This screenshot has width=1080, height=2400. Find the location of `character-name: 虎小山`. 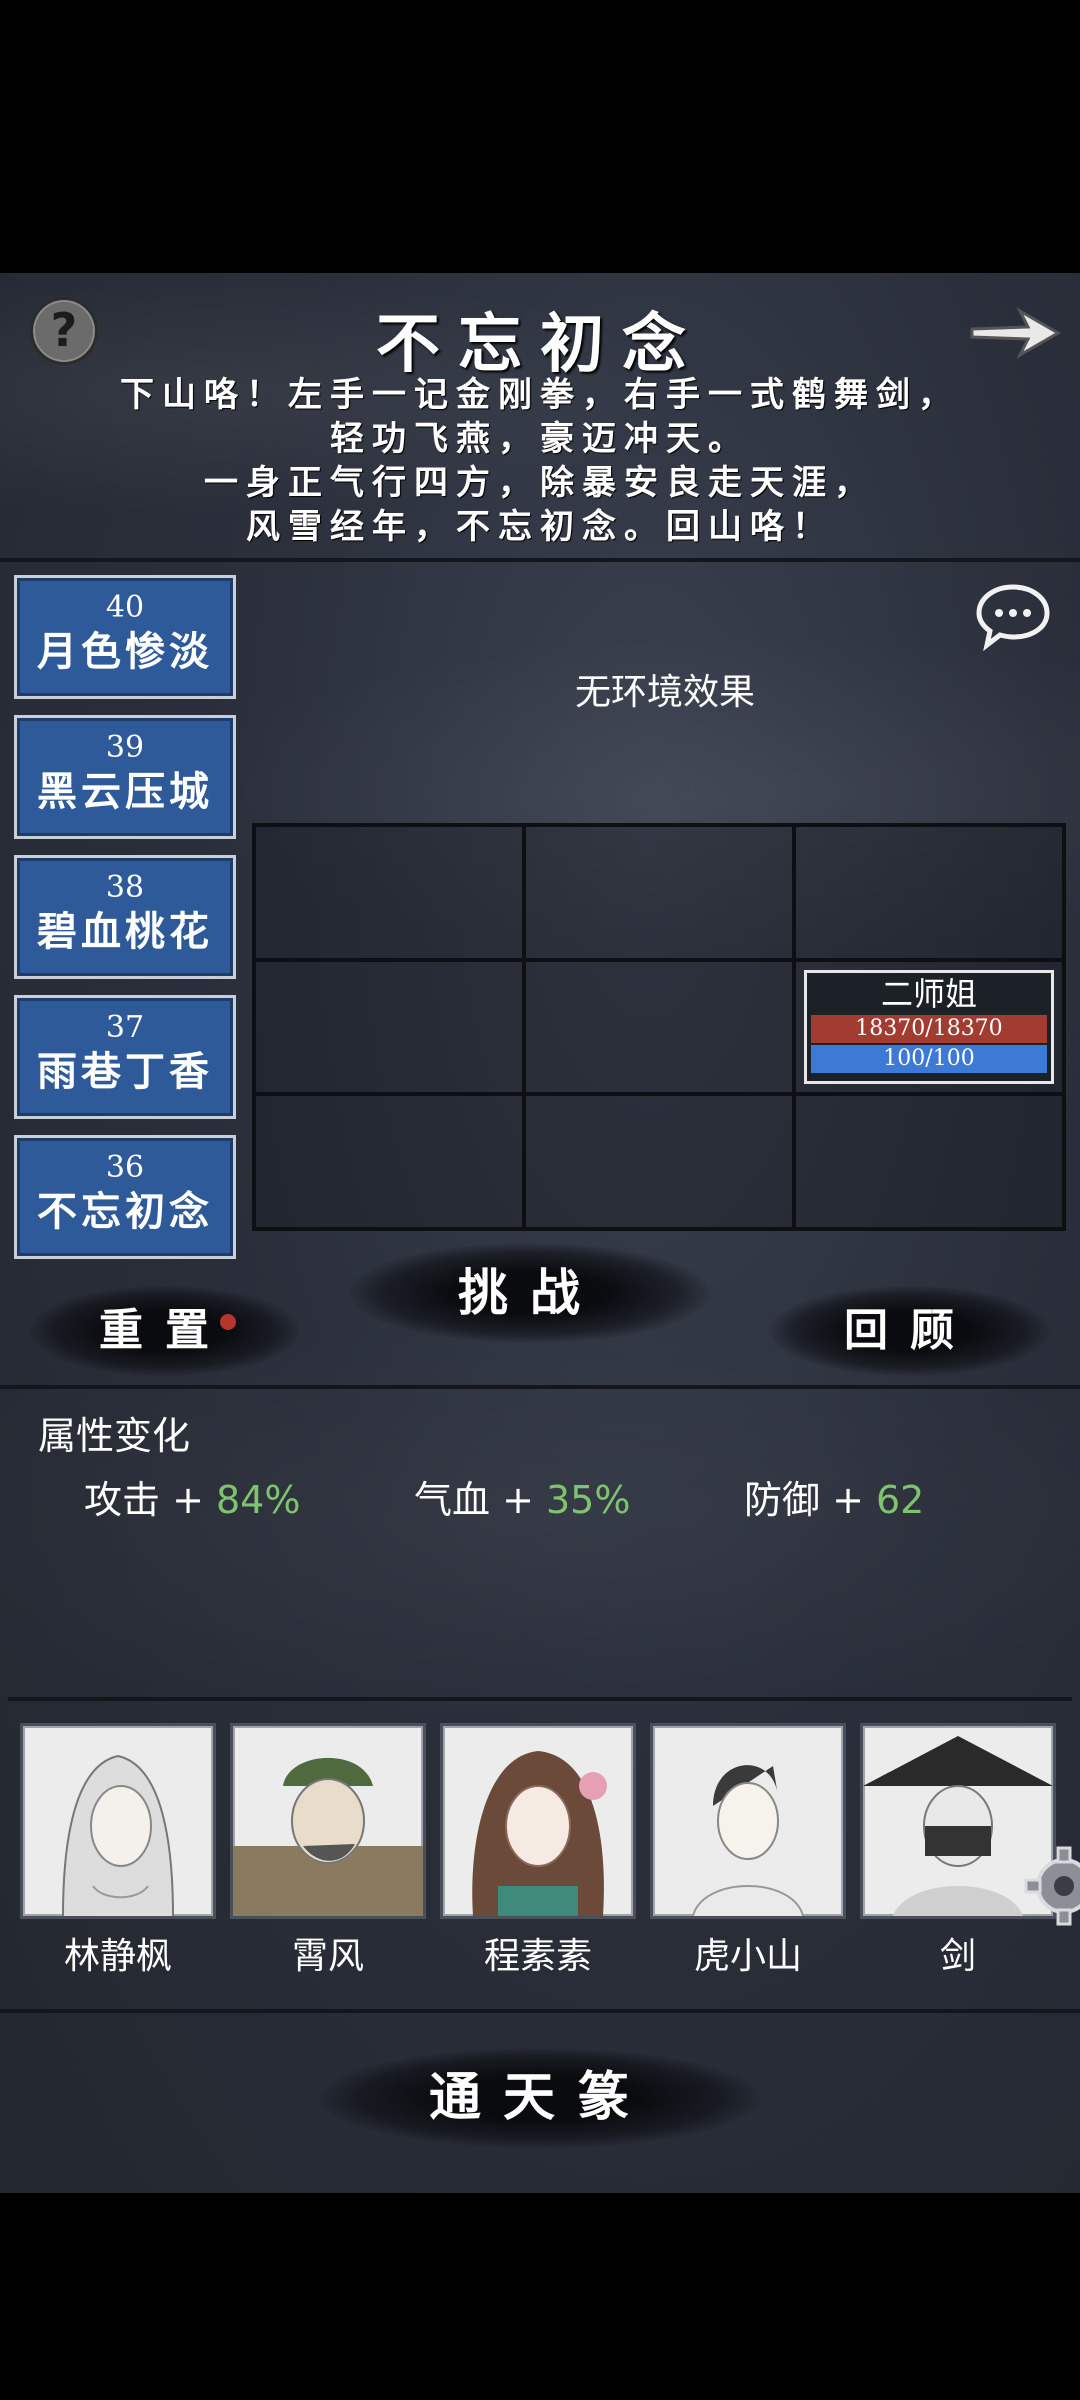

character-name: 虎小山 is located at coordinates (747, 1956).